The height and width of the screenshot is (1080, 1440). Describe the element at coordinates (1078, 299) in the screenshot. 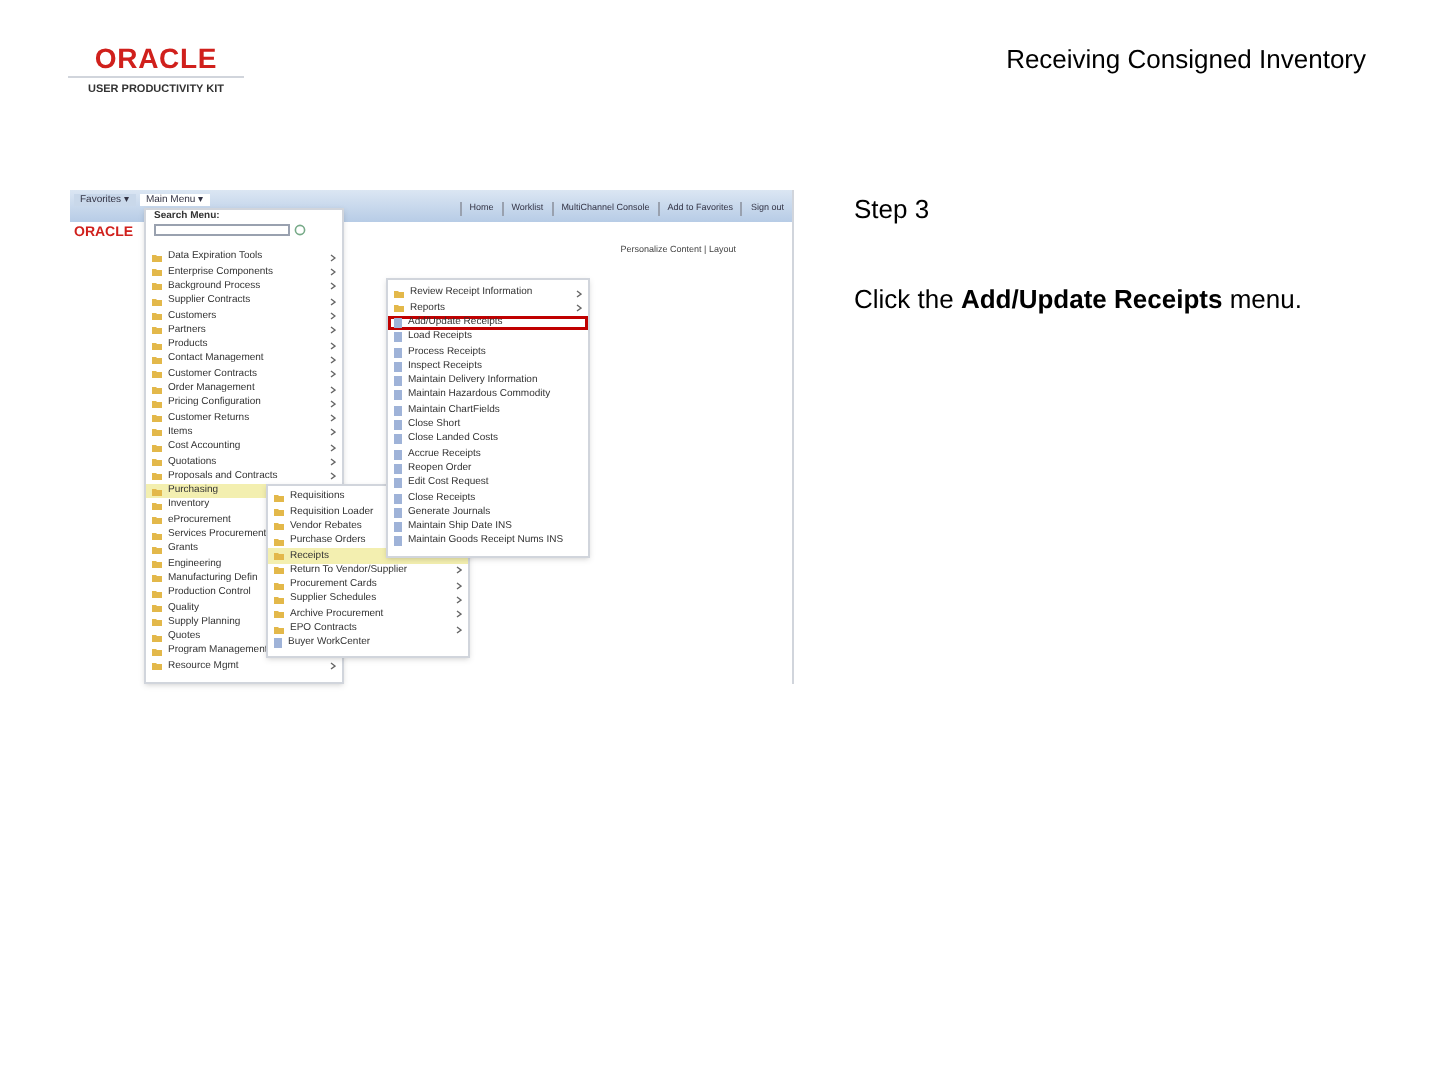

I see `step-instruction: Click the Add/Update Receipts menu.` at that location.